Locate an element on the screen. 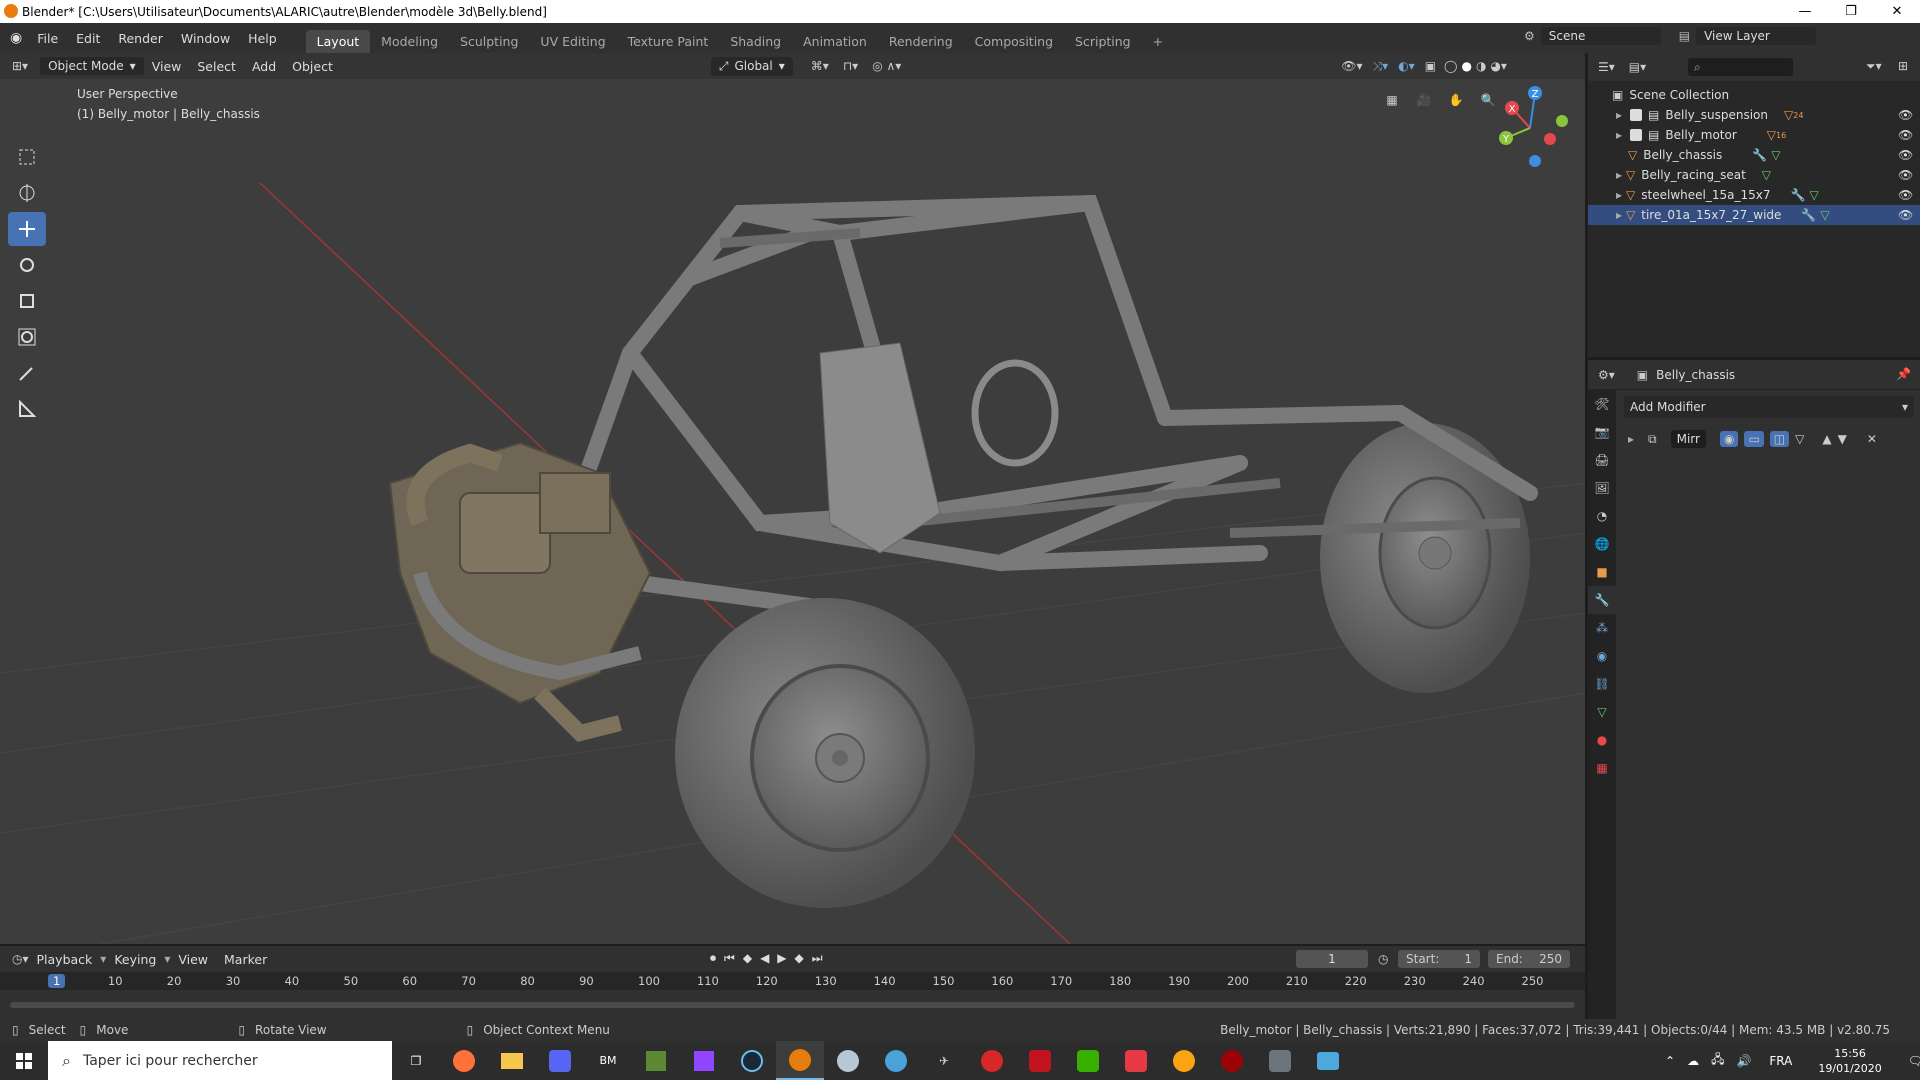  tab-compositing: Compositing is located at coordinates (1014, 41).